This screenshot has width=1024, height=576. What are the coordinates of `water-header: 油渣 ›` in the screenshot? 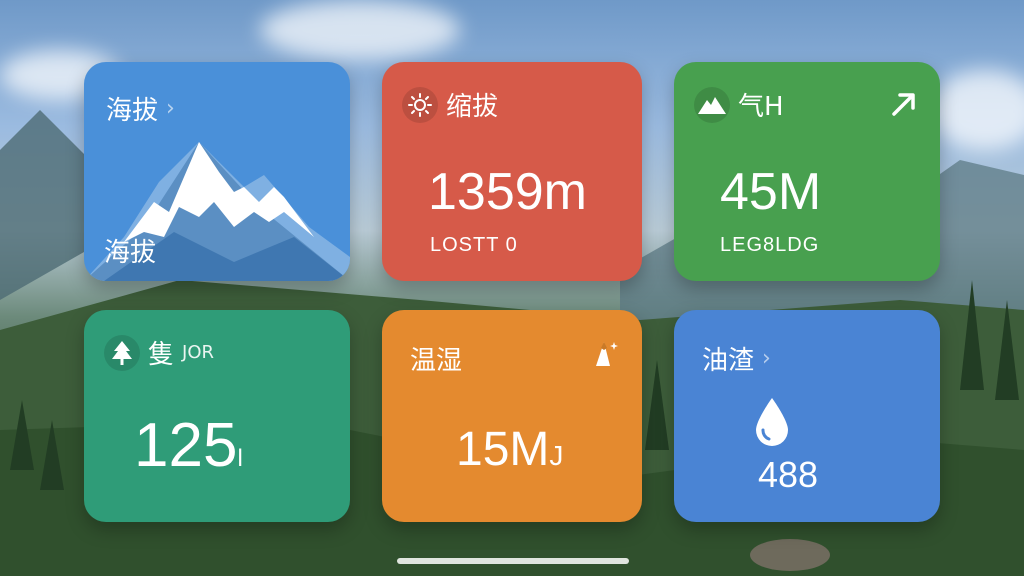 It's located at (736, 358).